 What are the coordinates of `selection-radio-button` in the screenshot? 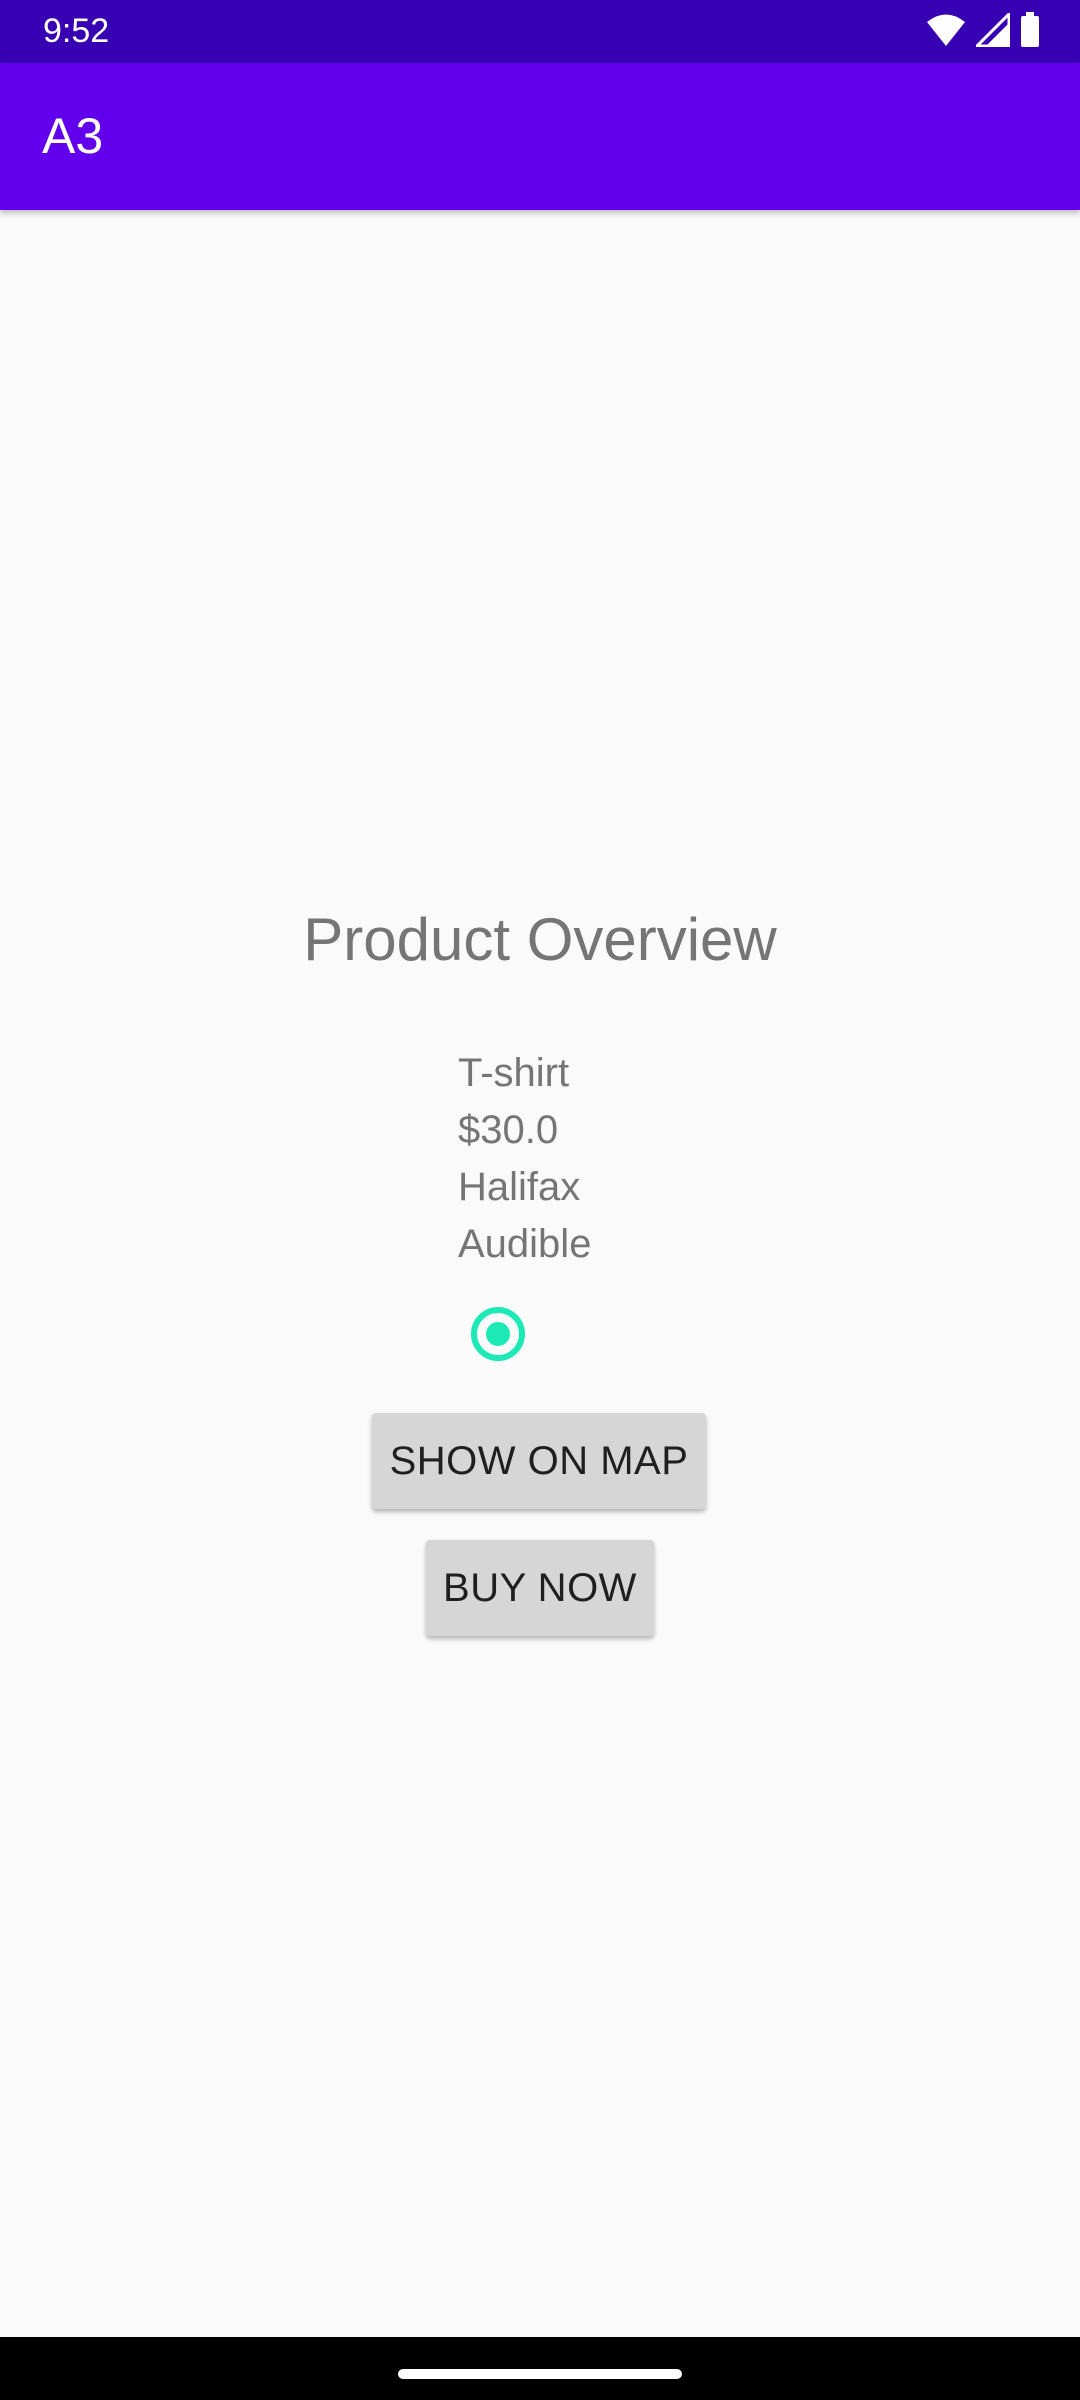 It's located at (498, 1334).